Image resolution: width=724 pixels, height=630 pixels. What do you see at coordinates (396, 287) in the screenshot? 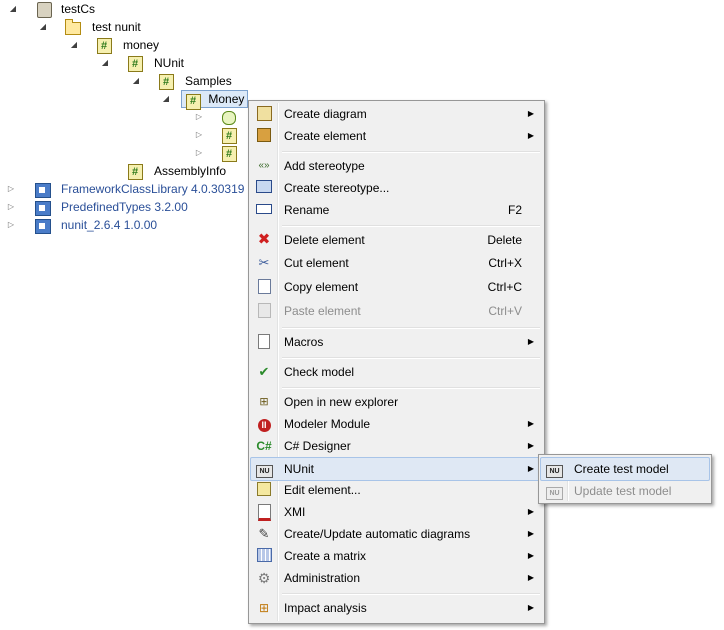
I see `menu-item-copy-element: Copy element Ctrl+C` at bounding box center [396, 287].